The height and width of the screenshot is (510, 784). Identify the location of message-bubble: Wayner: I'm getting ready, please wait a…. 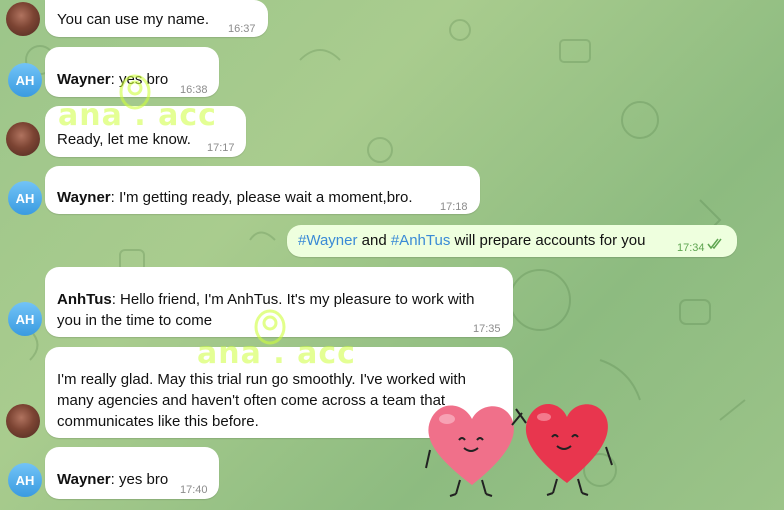
(262, 190).